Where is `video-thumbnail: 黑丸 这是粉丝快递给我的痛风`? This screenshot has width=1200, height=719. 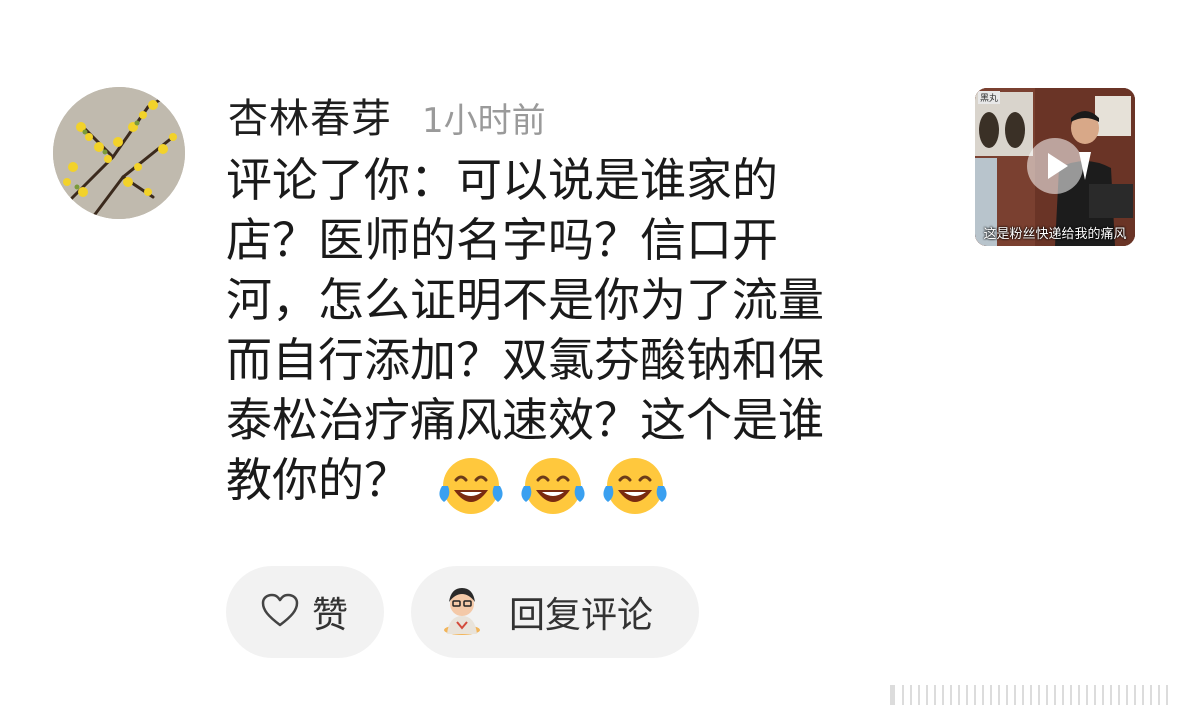
video-thumbnail: 黑丸 这是粉丝快递给我的痛风 is located at coordinates (1055, 167).